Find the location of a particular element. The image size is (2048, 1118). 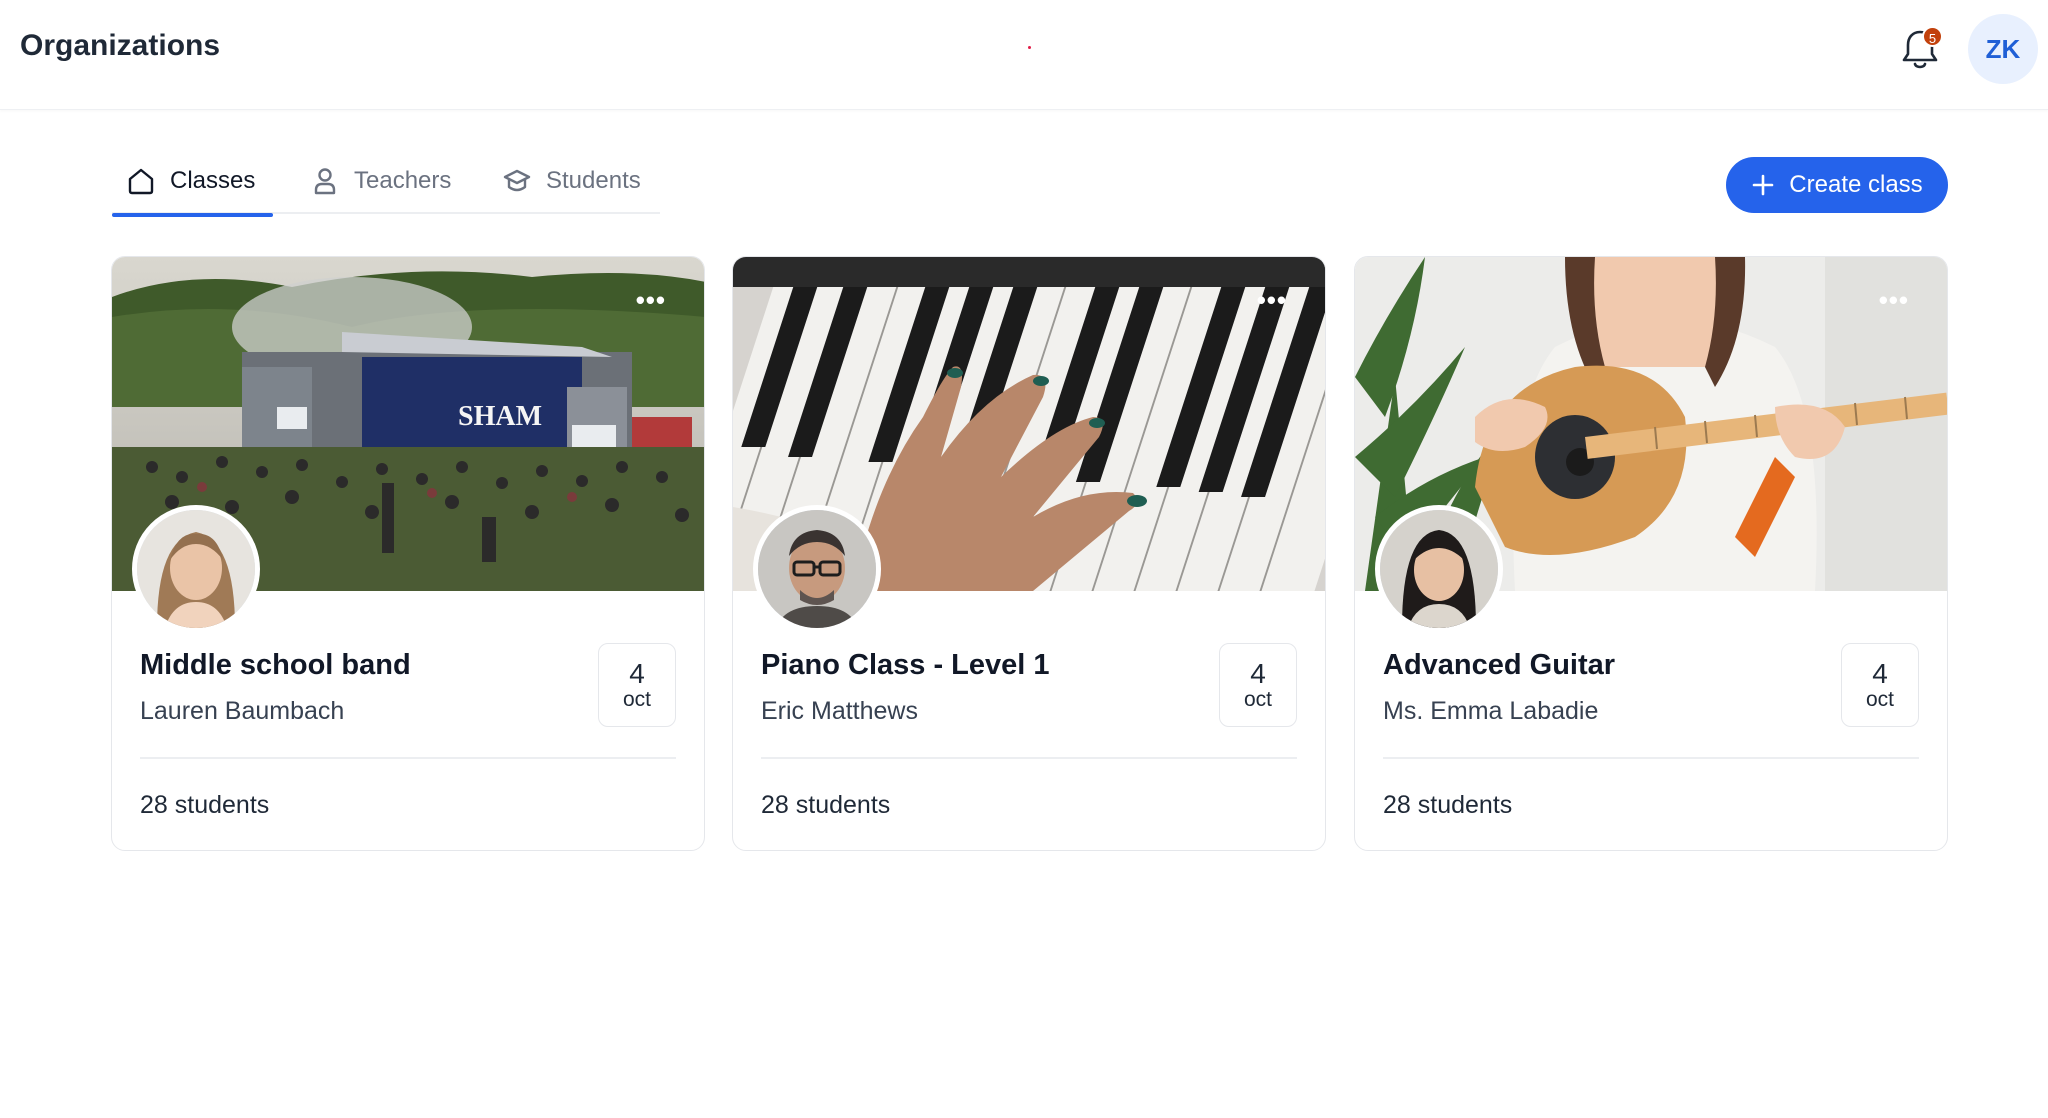

graduation-cap-icon is located at coordinates (517, 180).